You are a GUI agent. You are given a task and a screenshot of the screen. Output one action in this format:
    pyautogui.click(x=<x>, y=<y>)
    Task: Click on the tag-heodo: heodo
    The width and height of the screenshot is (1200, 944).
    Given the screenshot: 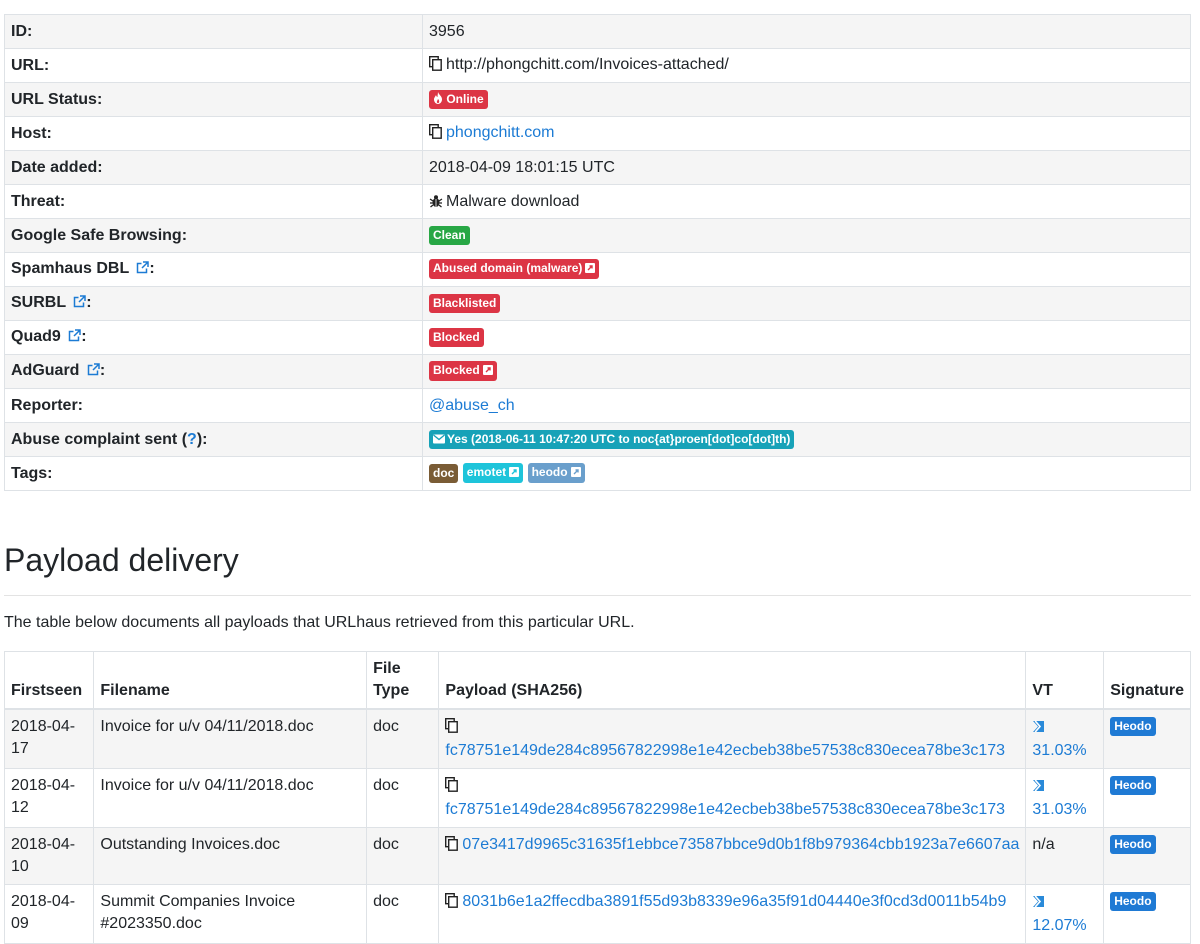 What is the action you would take?
    pyautogui.click(x=556, y=473)
    